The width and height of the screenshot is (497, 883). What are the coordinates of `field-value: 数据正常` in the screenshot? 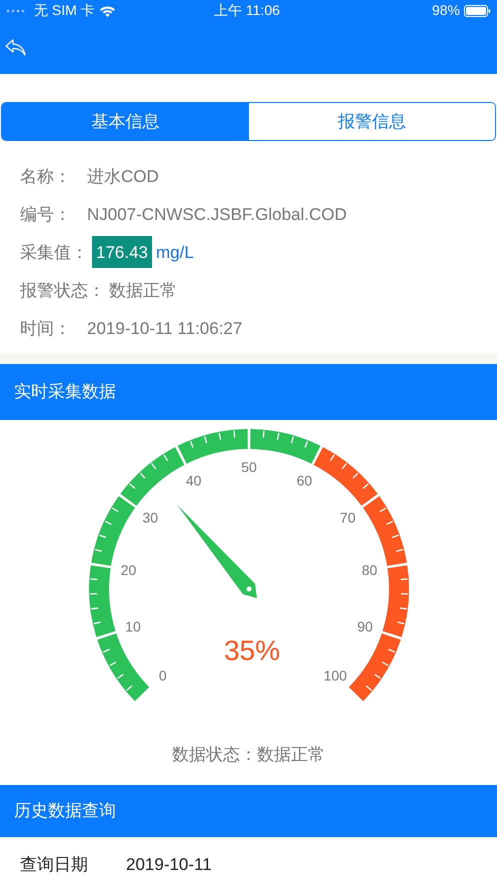 It's located at (143, 291).